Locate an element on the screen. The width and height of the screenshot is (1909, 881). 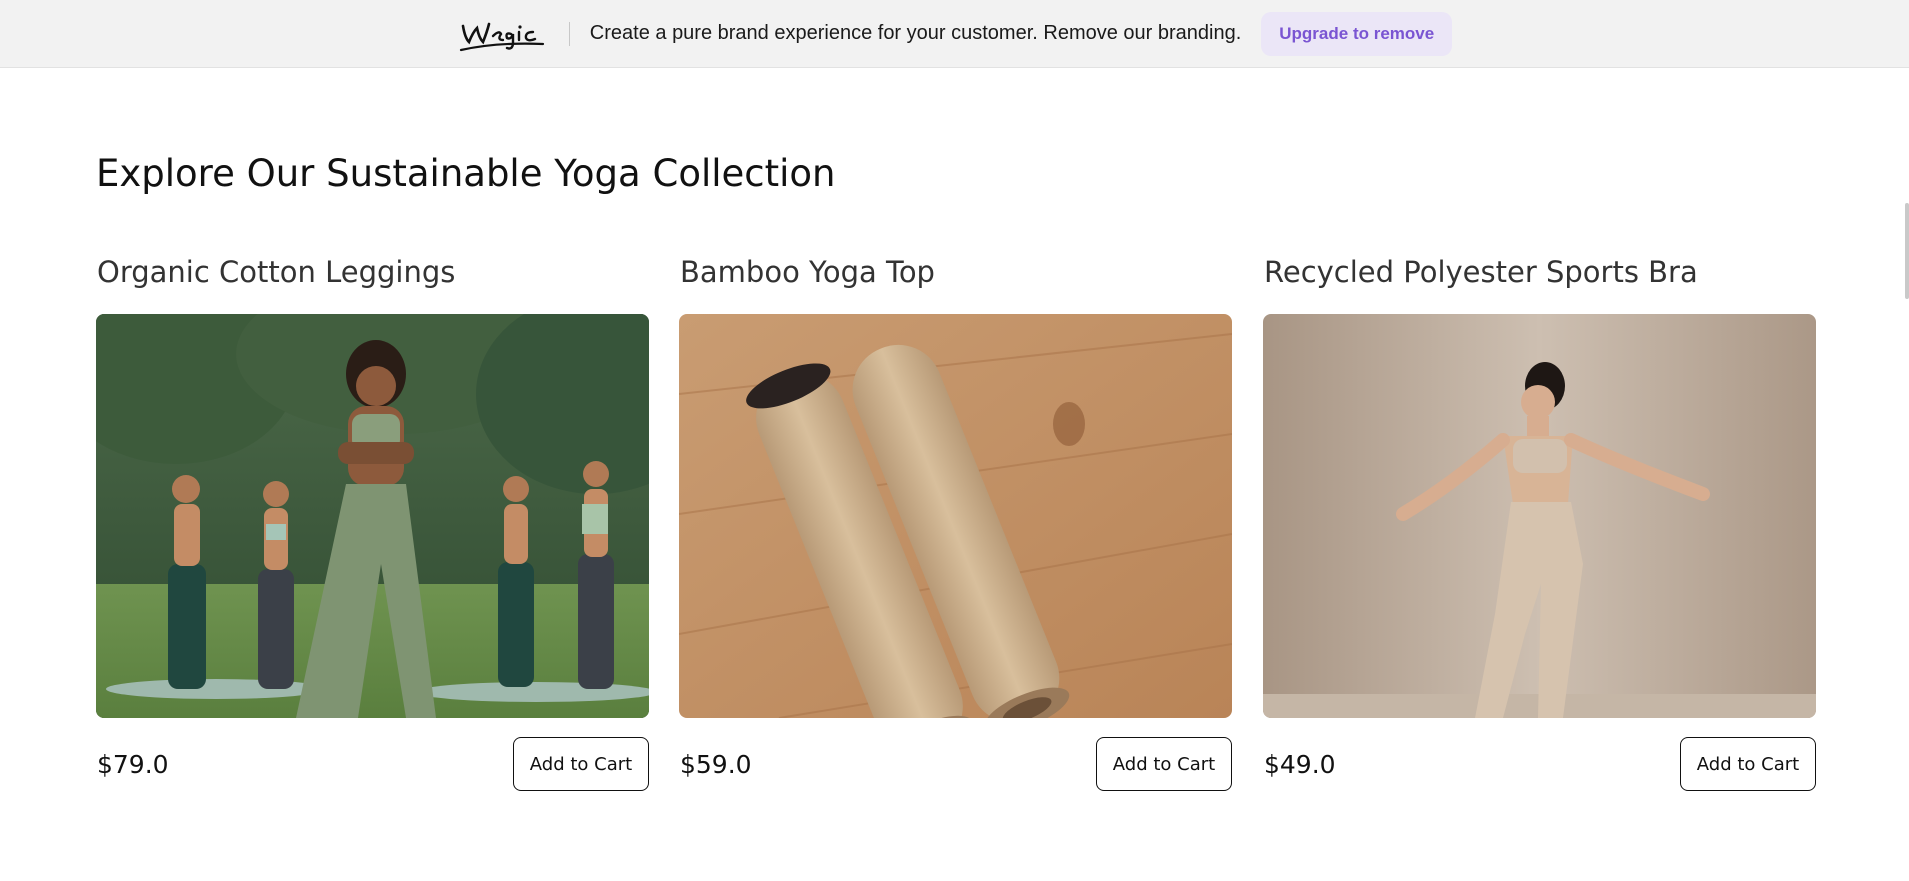
group-yoga-photo is located at coordinates (372, 516).